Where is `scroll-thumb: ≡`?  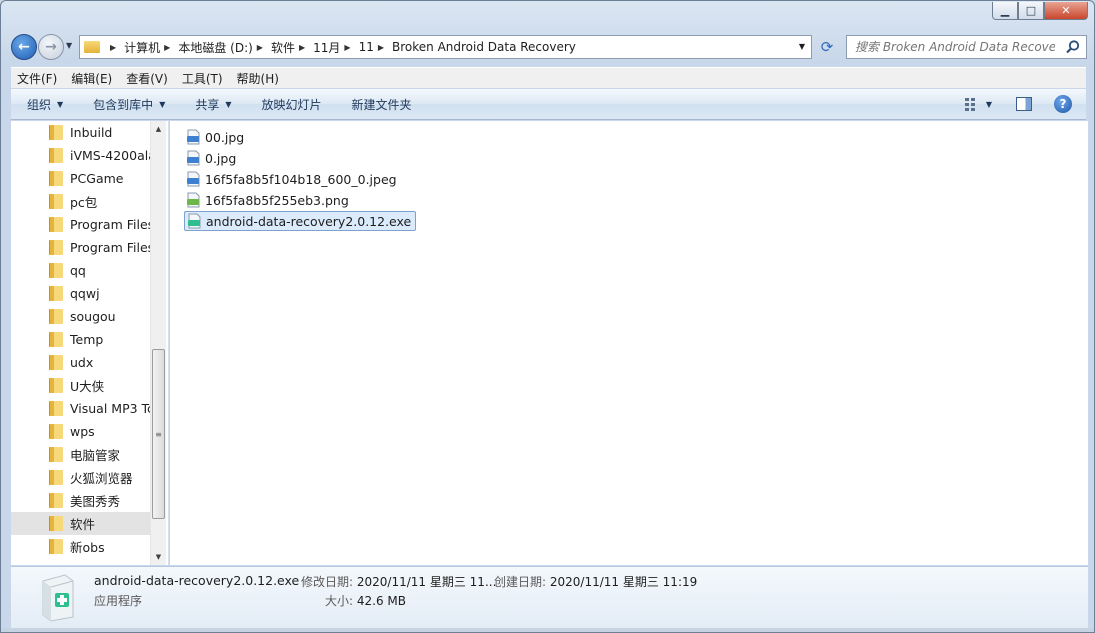 scroll-thumb: ≡ is located at coordinates (158, 434).